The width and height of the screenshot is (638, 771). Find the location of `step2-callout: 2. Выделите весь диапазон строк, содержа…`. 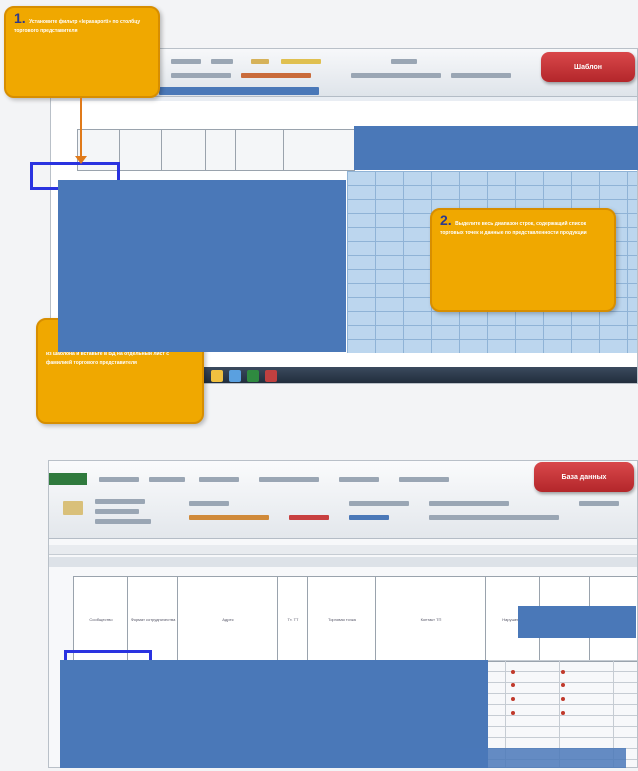

step2-callout: 2. Выделите весь диапазон строк, содержа… is located at coordinates (523, 260).